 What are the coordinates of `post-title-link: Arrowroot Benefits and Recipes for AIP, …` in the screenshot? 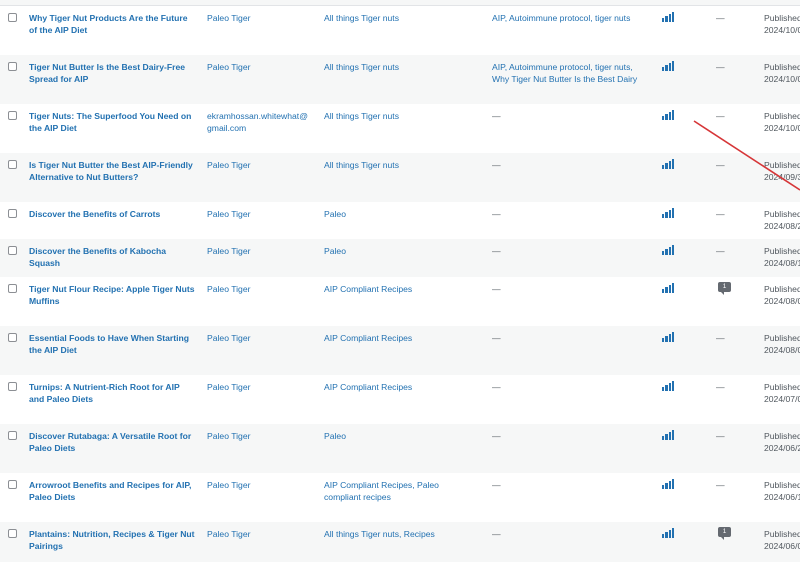 It's located at (113, 491).